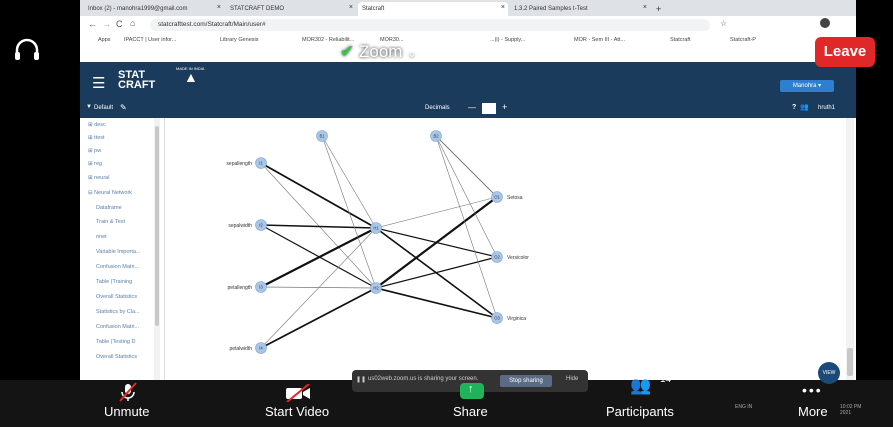 Image resolution: width=893 pixels, height=427 pixels. What do you see at coordinates (641, 385) in the screenshot?
I see `participants-icon: 👥` at bounding box center [641, 385].